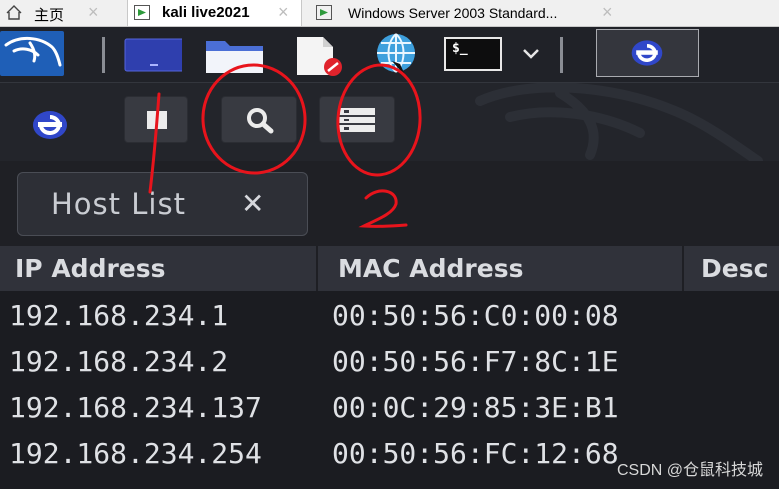  I want to click on table-row: 192.168.234.137 00:0C:29:85:3E:B1, so click(389, 408).